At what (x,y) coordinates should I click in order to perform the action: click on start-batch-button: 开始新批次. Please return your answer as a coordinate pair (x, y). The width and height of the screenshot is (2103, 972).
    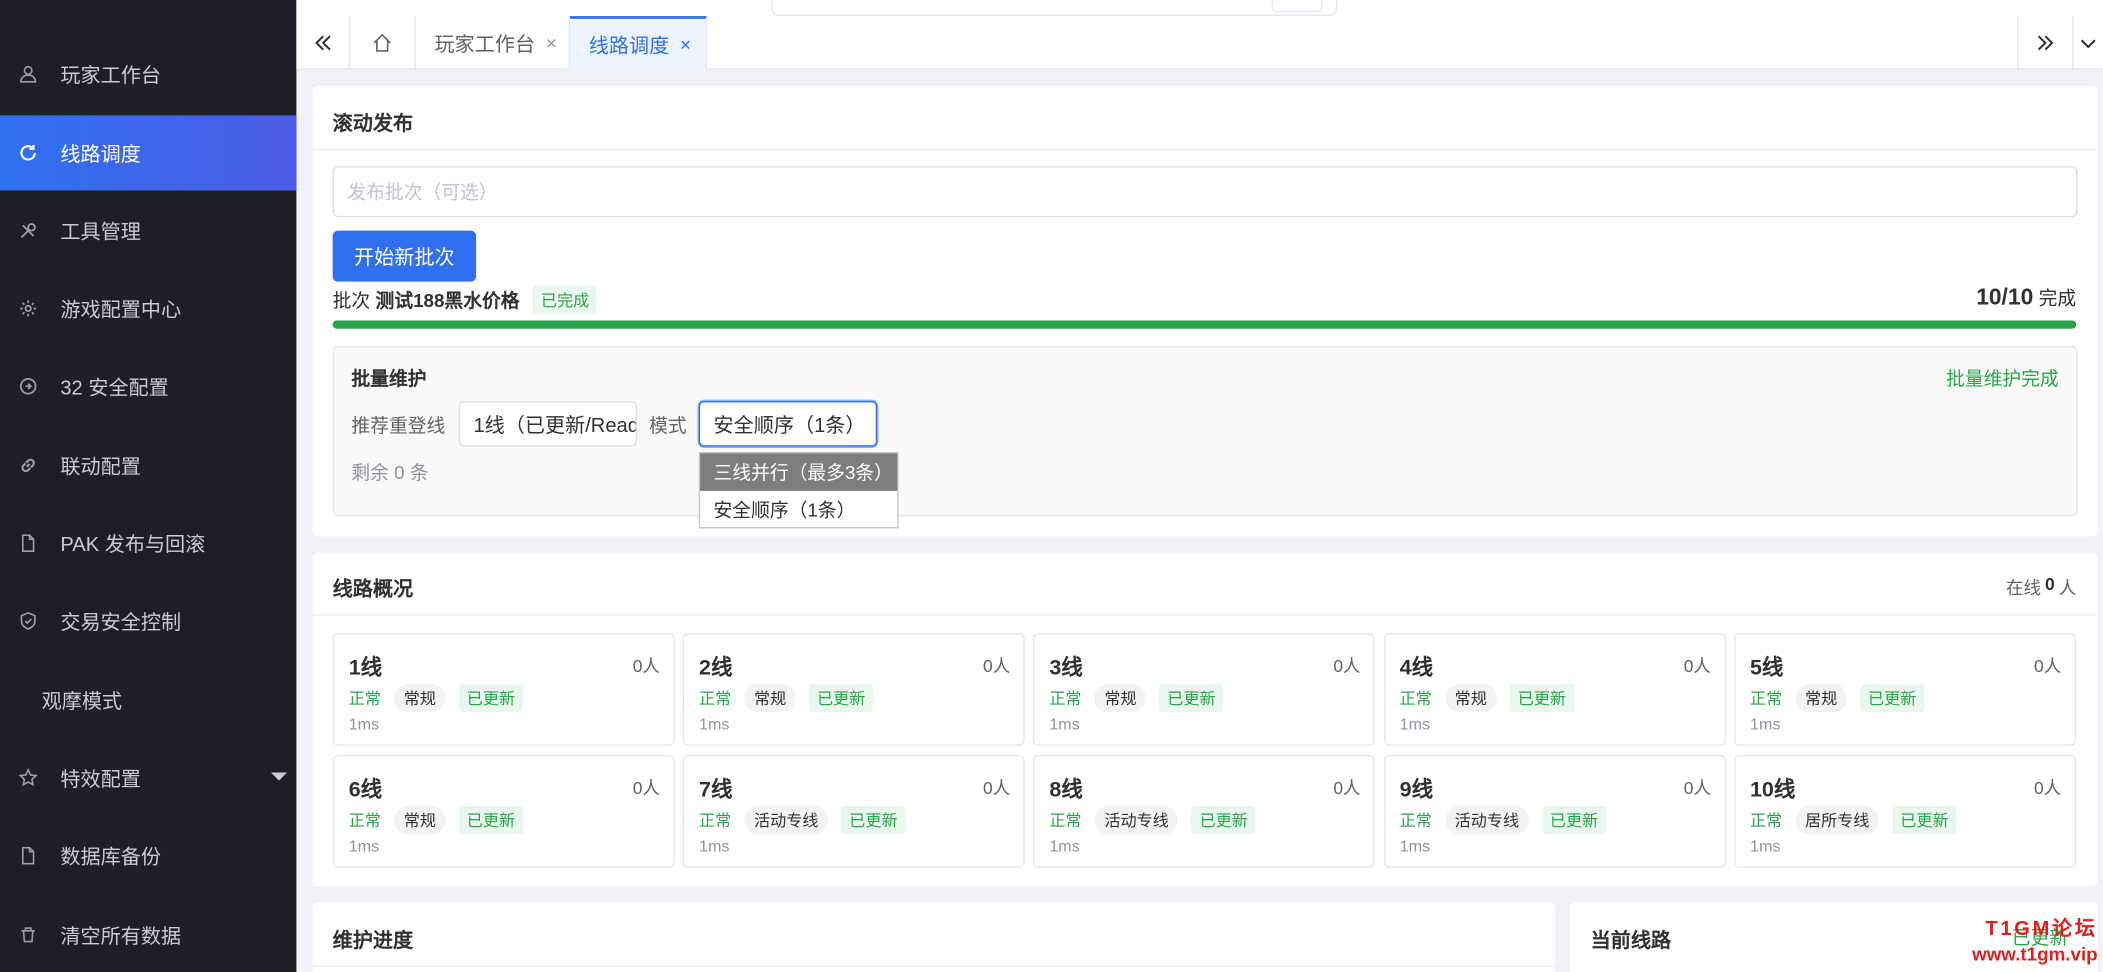
    Looking at the image, I should click on (404, 256).